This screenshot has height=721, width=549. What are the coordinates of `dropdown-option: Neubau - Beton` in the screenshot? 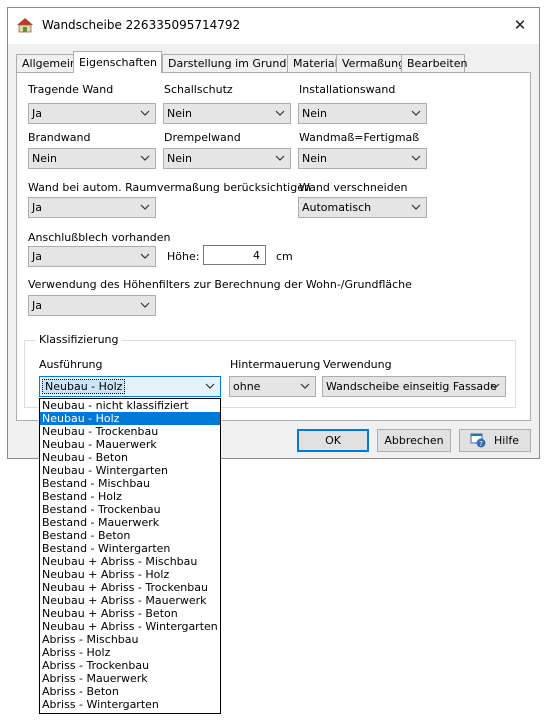 It's located at (130, 457).